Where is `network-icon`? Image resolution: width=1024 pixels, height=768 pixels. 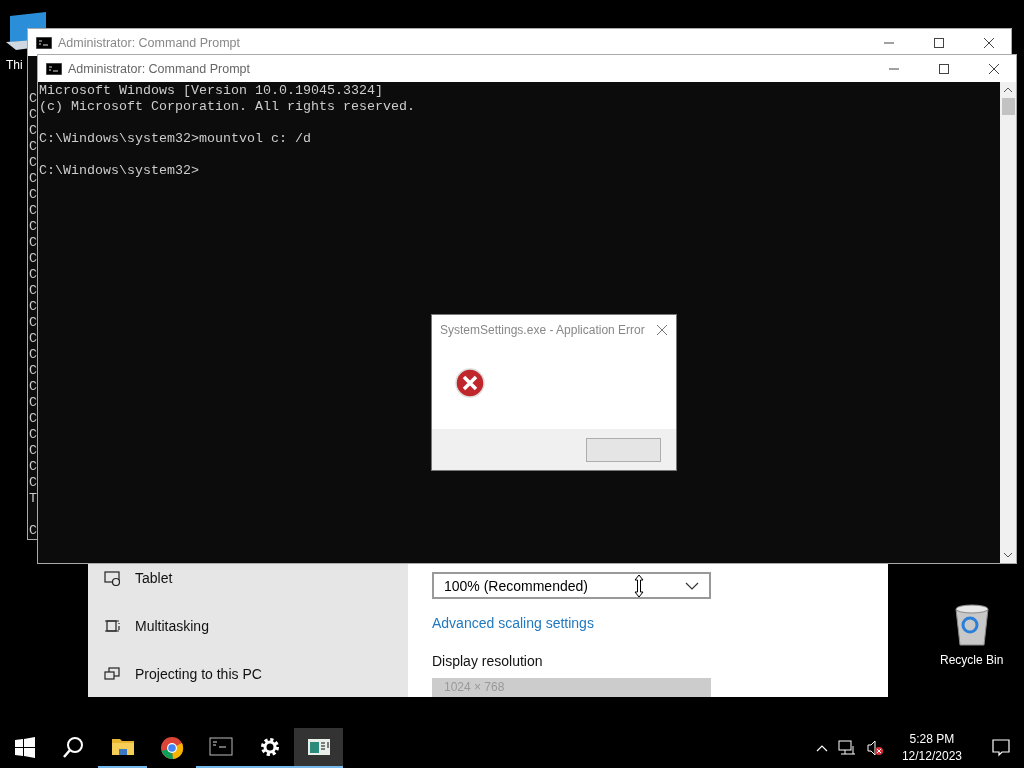 network-icon is located at coordinates (846, 748).